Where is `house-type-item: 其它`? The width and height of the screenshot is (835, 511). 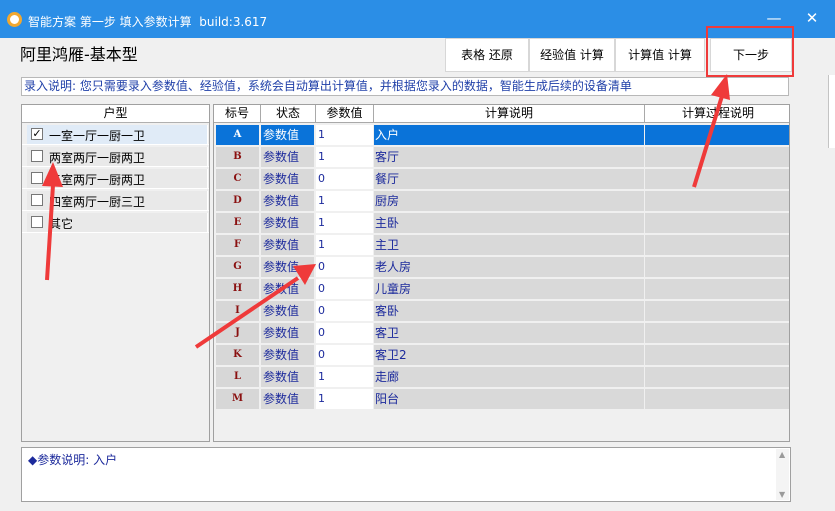 house-type-item: 其它 is located at coordinates (115, 222).